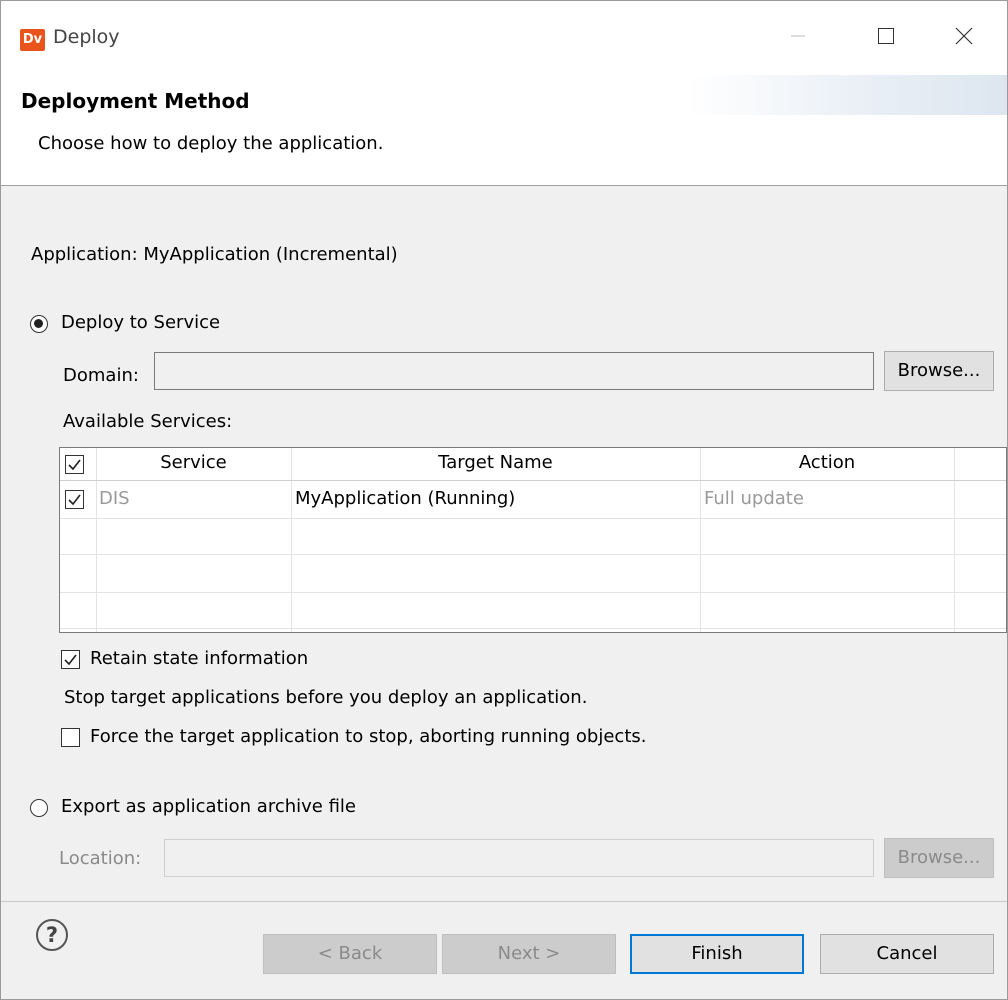  What do you see at coordinates (114, 498) in the screenshot?
I see `service-cell: DIS` at bounding box center [114, 498].